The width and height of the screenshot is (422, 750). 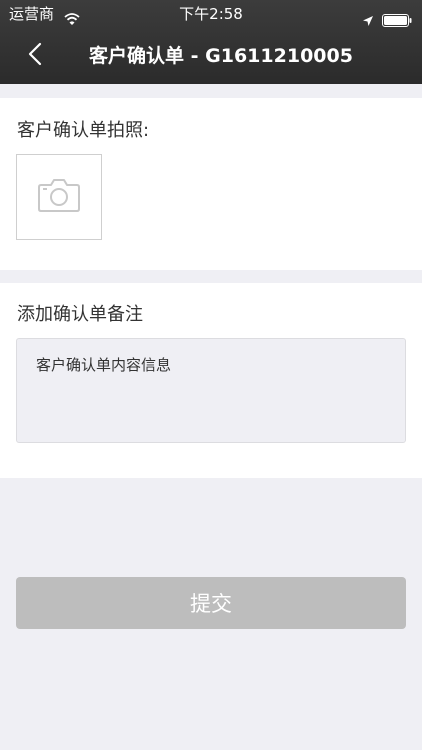 I want to click on battery-icon, so click(x=397, y=17).